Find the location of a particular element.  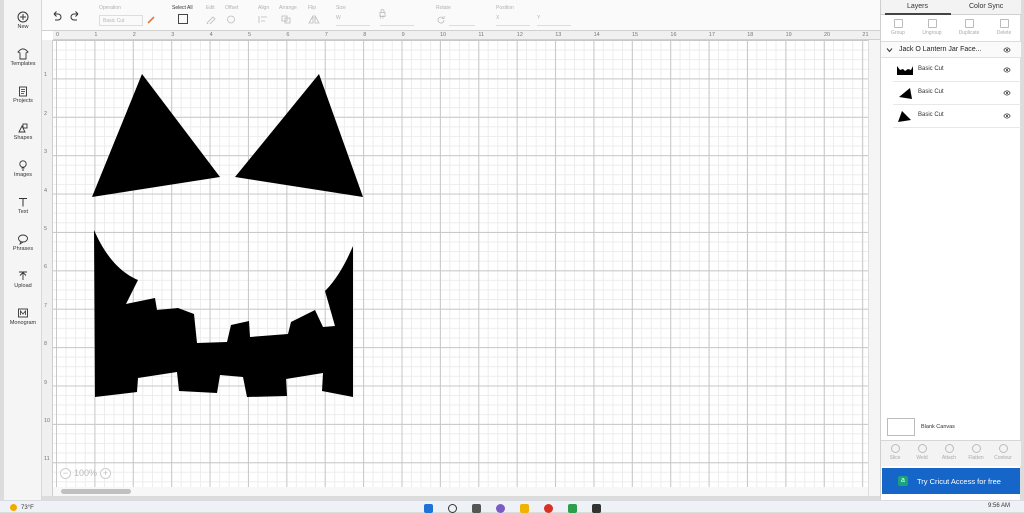

blank-canvas-swatch is located at coordinates (901, 427).